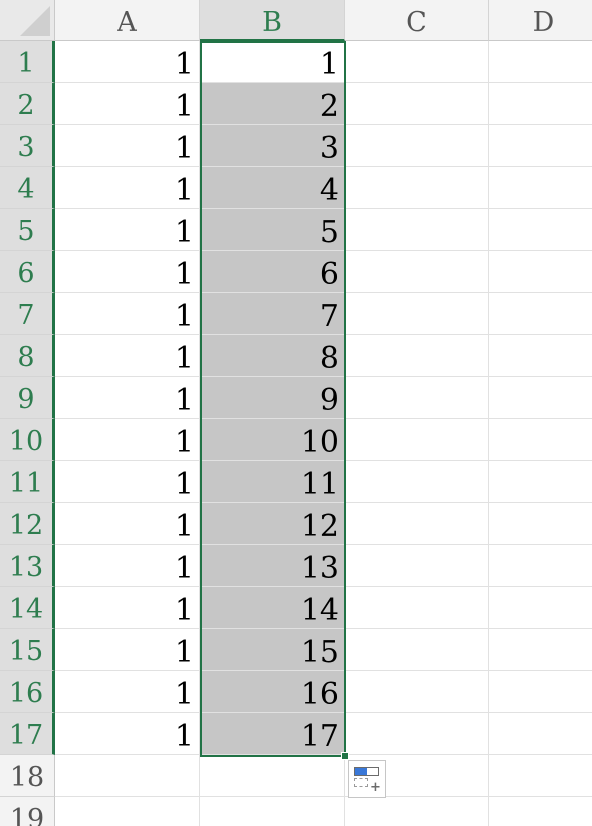  Describe the element at coordinates (27, 104) in the screenshot. I see `row-header-2: 2` at that location.